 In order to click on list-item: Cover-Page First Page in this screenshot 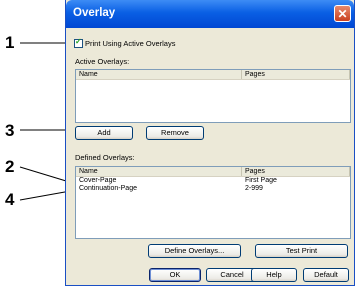, I will do `click(213, 181)`.